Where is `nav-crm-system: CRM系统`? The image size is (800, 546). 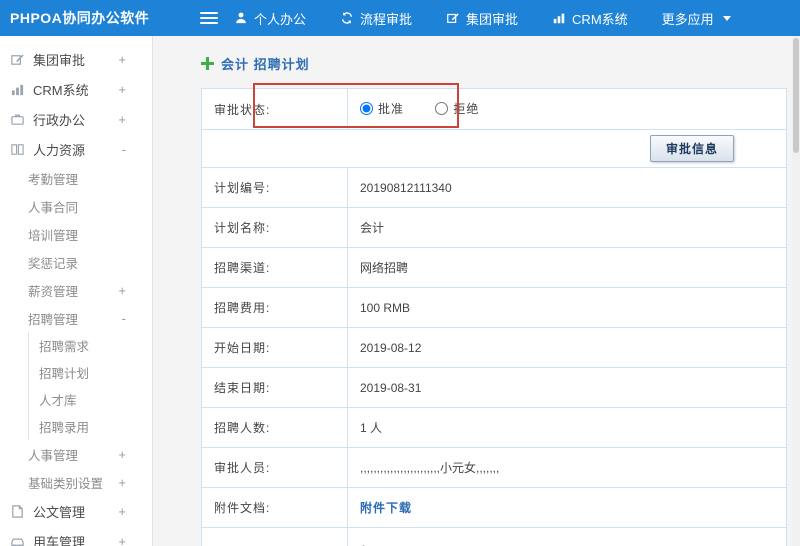 nav-crm-system: CRM系统 is located at coordinates (590, 18).